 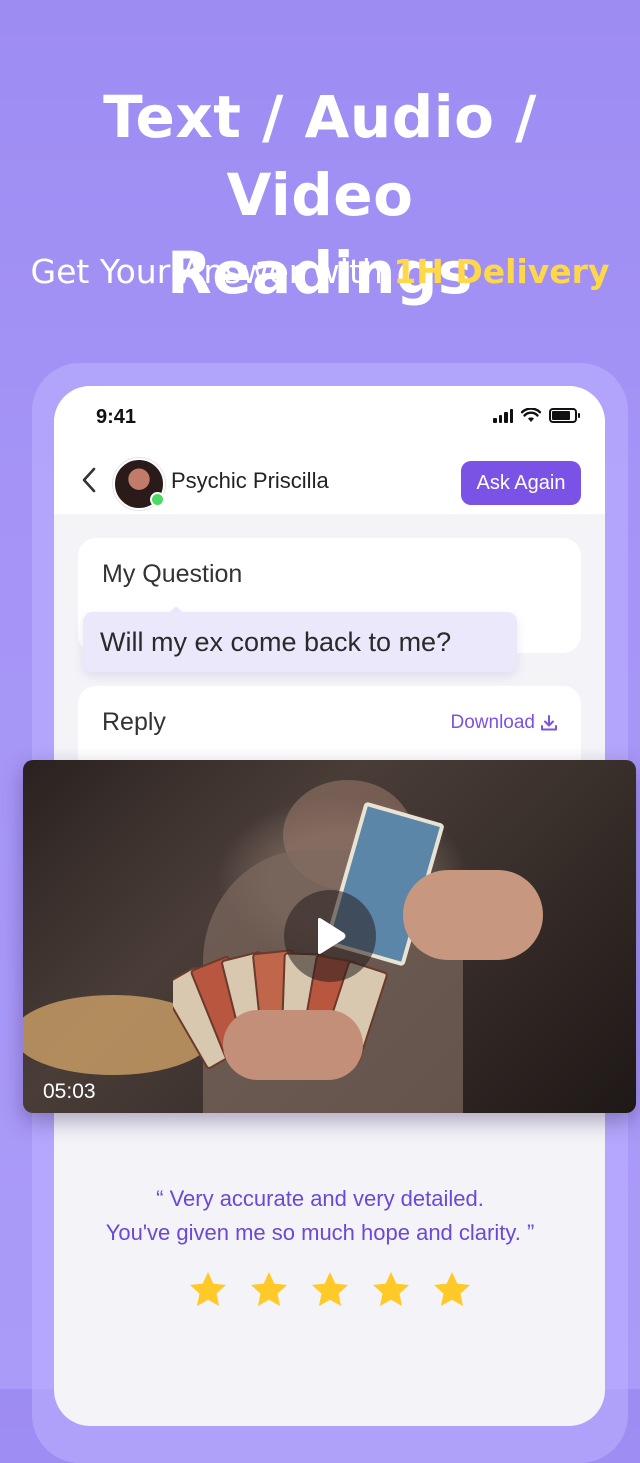 I want to click on hero-subtitle: Get Your Answer with 1H Delivery, so click(x=320, y=272).